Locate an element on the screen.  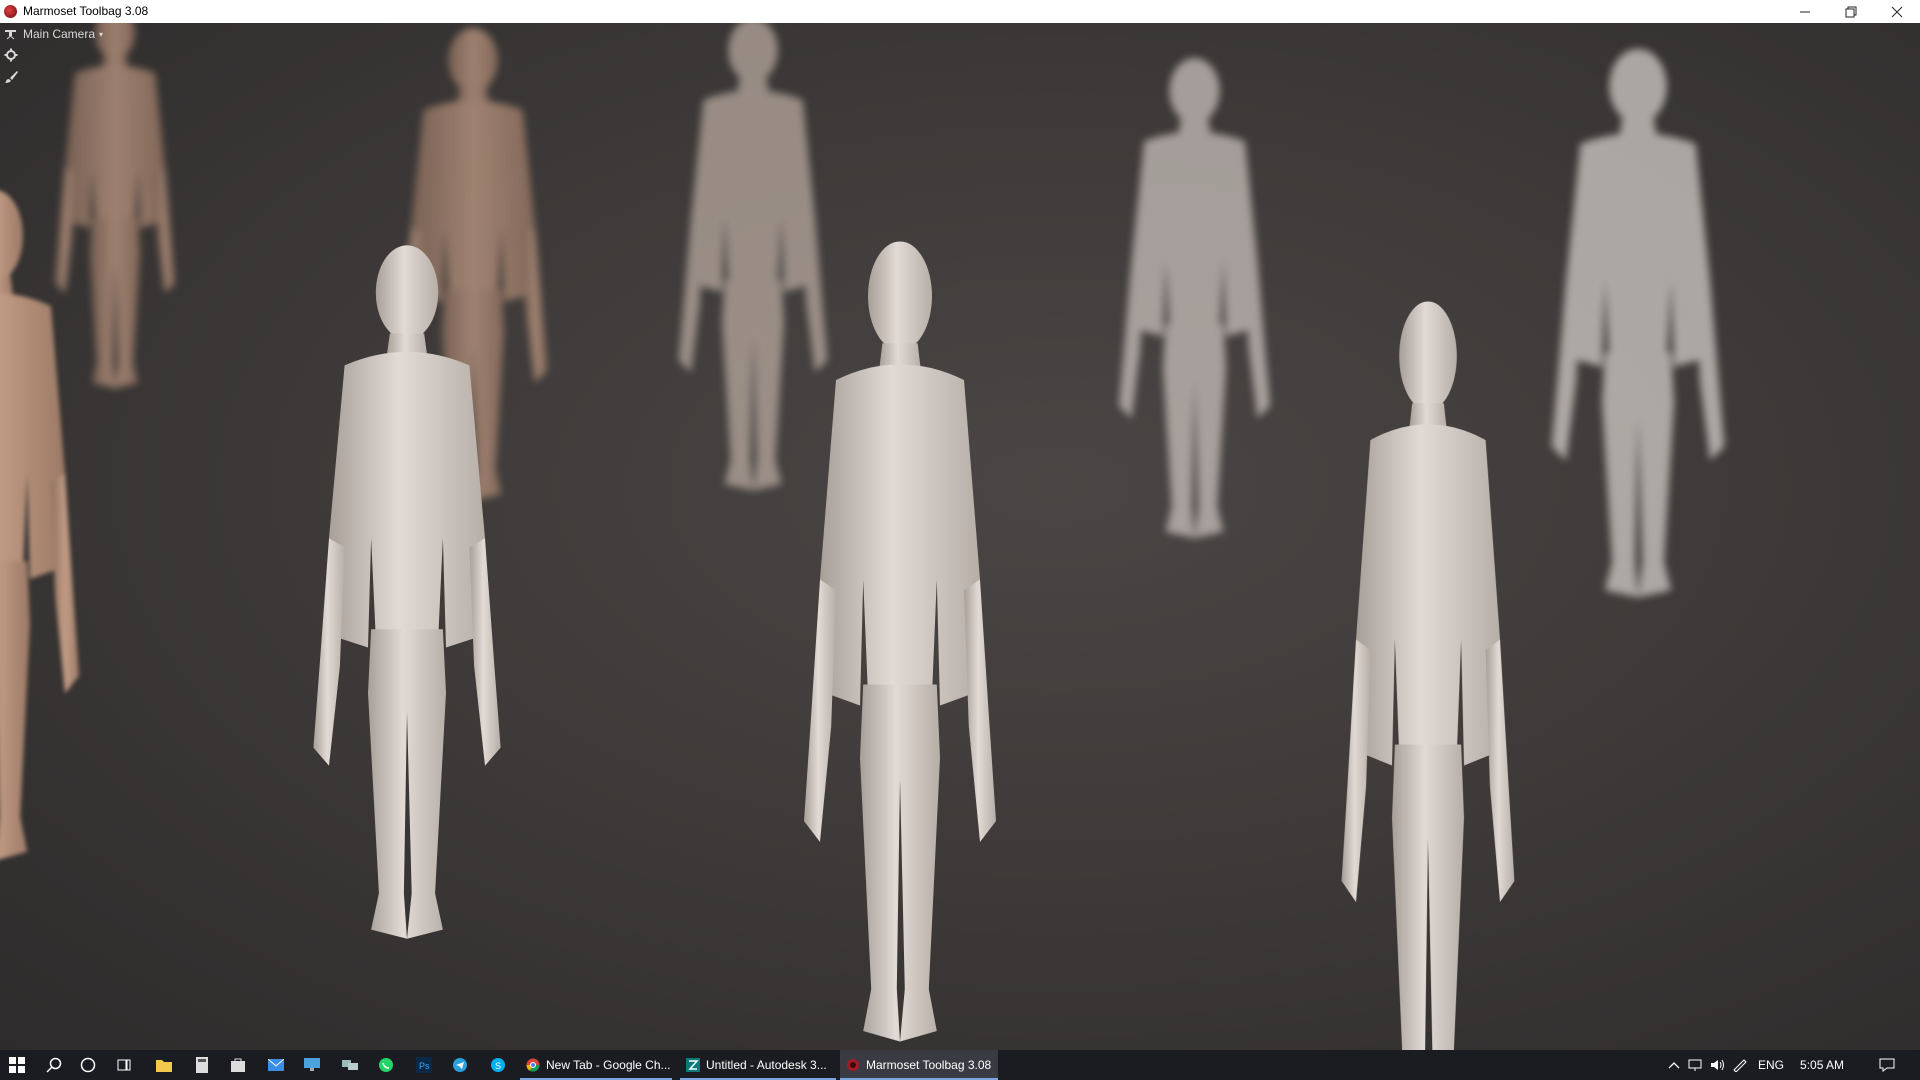
restore-button is located at coordinates (1851, 11).